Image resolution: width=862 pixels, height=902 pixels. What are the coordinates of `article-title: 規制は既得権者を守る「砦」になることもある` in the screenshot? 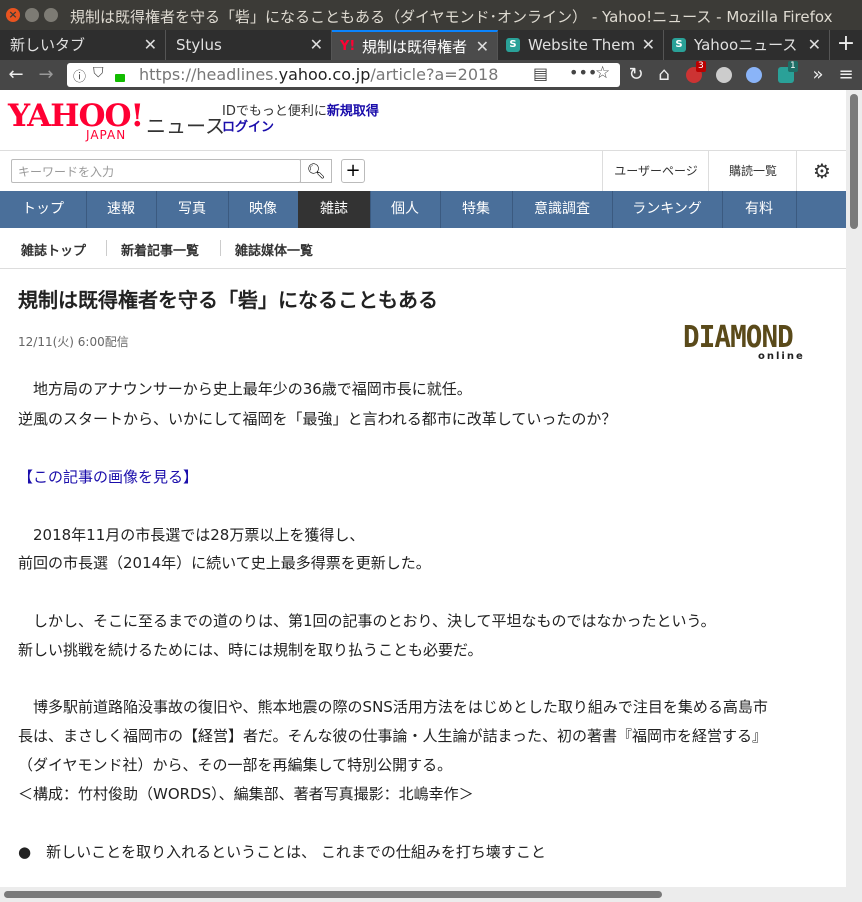 It's located at (228, 300).